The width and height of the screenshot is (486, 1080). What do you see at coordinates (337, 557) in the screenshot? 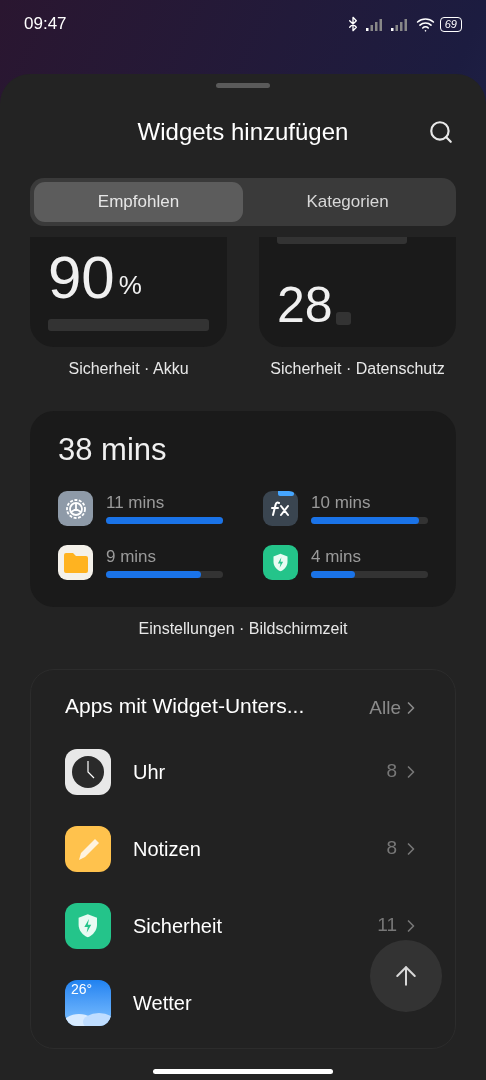
I see `usage-time: 4 mins` at bounding box center [337, 557].